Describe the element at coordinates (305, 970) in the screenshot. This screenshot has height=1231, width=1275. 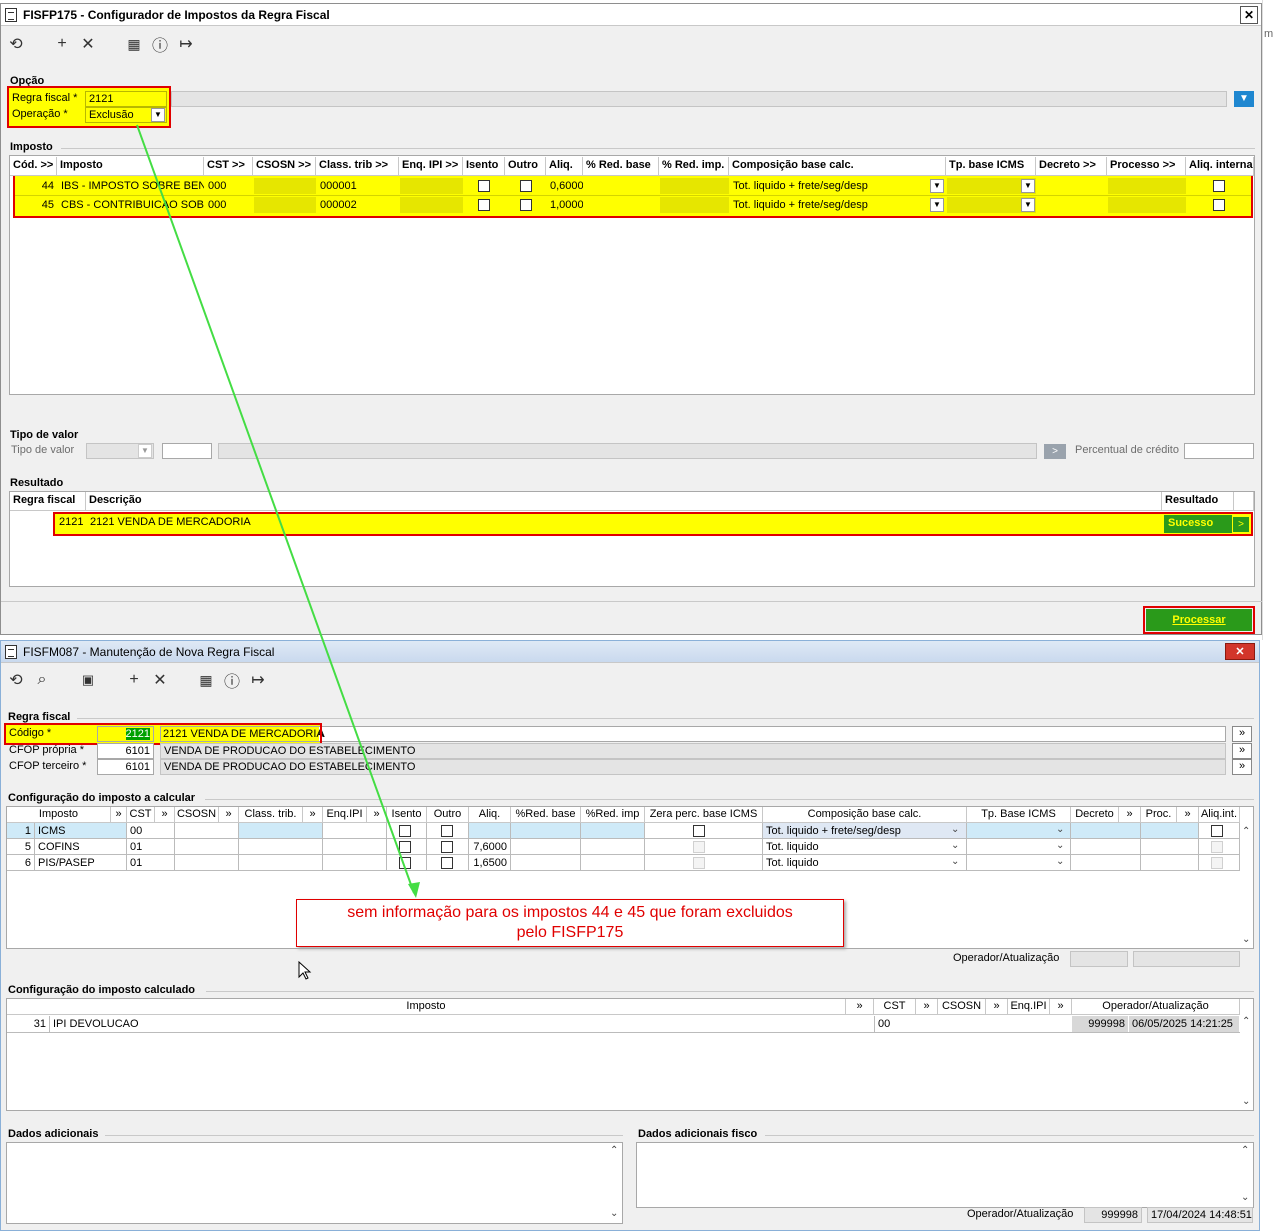
I see `mouse-cursor-icon` at that location.